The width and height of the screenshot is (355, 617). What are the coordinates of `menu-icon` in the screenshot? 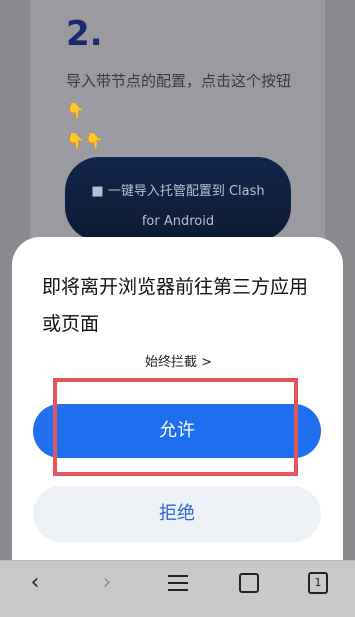 It's located at (178, 584).